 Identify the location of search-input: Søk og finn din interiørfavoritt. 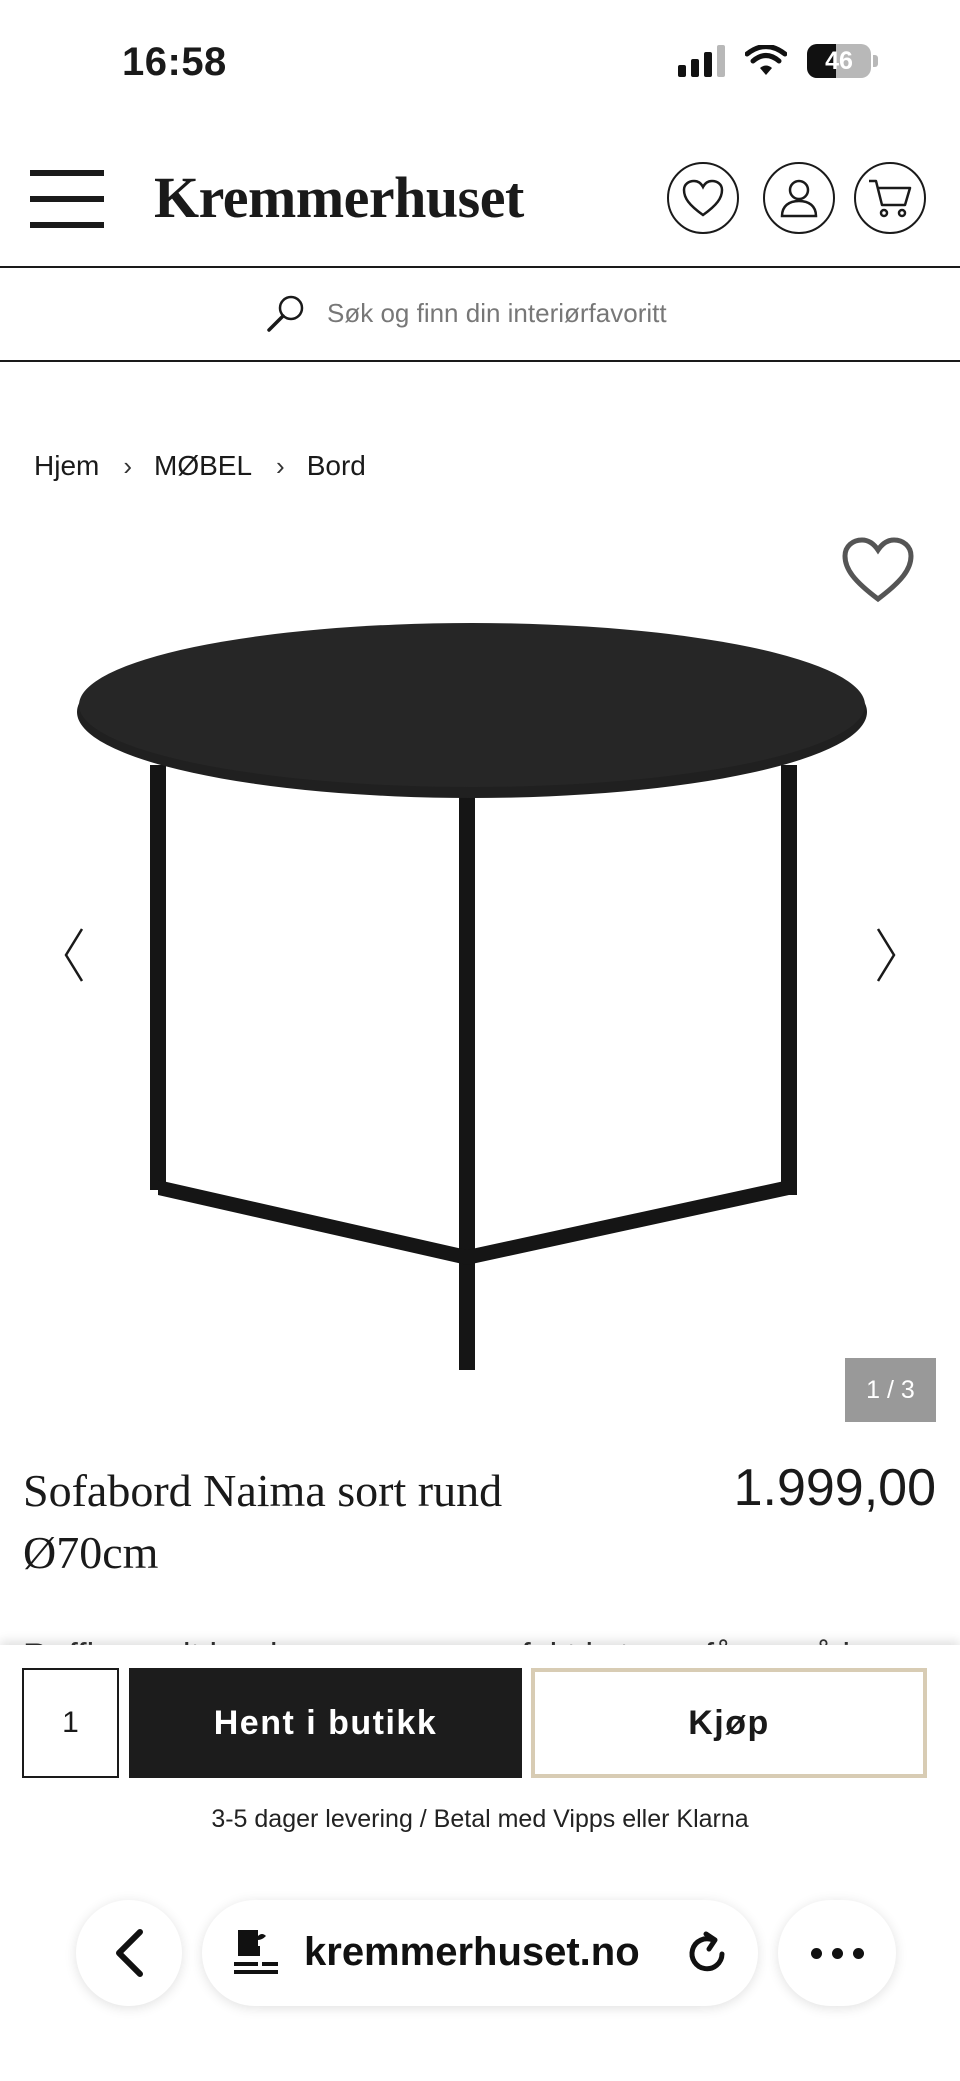
(480, 315).